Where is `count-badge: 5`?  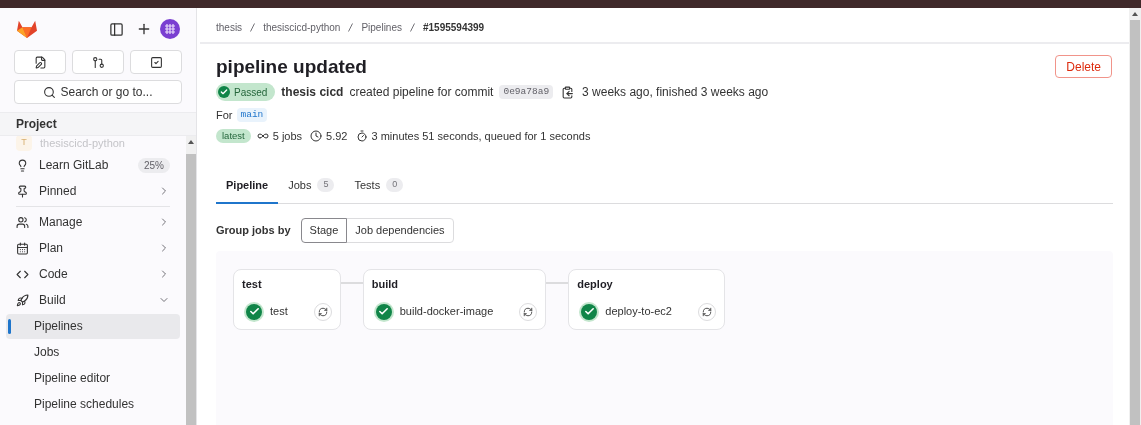
count-badge: 5 is located at coordinates (326, 185).